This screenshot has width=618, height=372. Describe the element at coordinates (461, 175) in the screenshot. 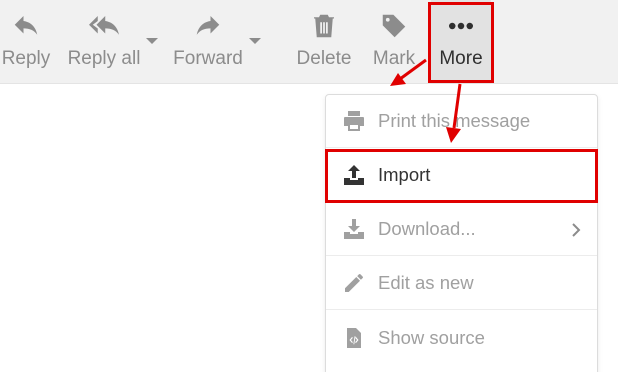

I see `menu-item-import: Import` at that location.